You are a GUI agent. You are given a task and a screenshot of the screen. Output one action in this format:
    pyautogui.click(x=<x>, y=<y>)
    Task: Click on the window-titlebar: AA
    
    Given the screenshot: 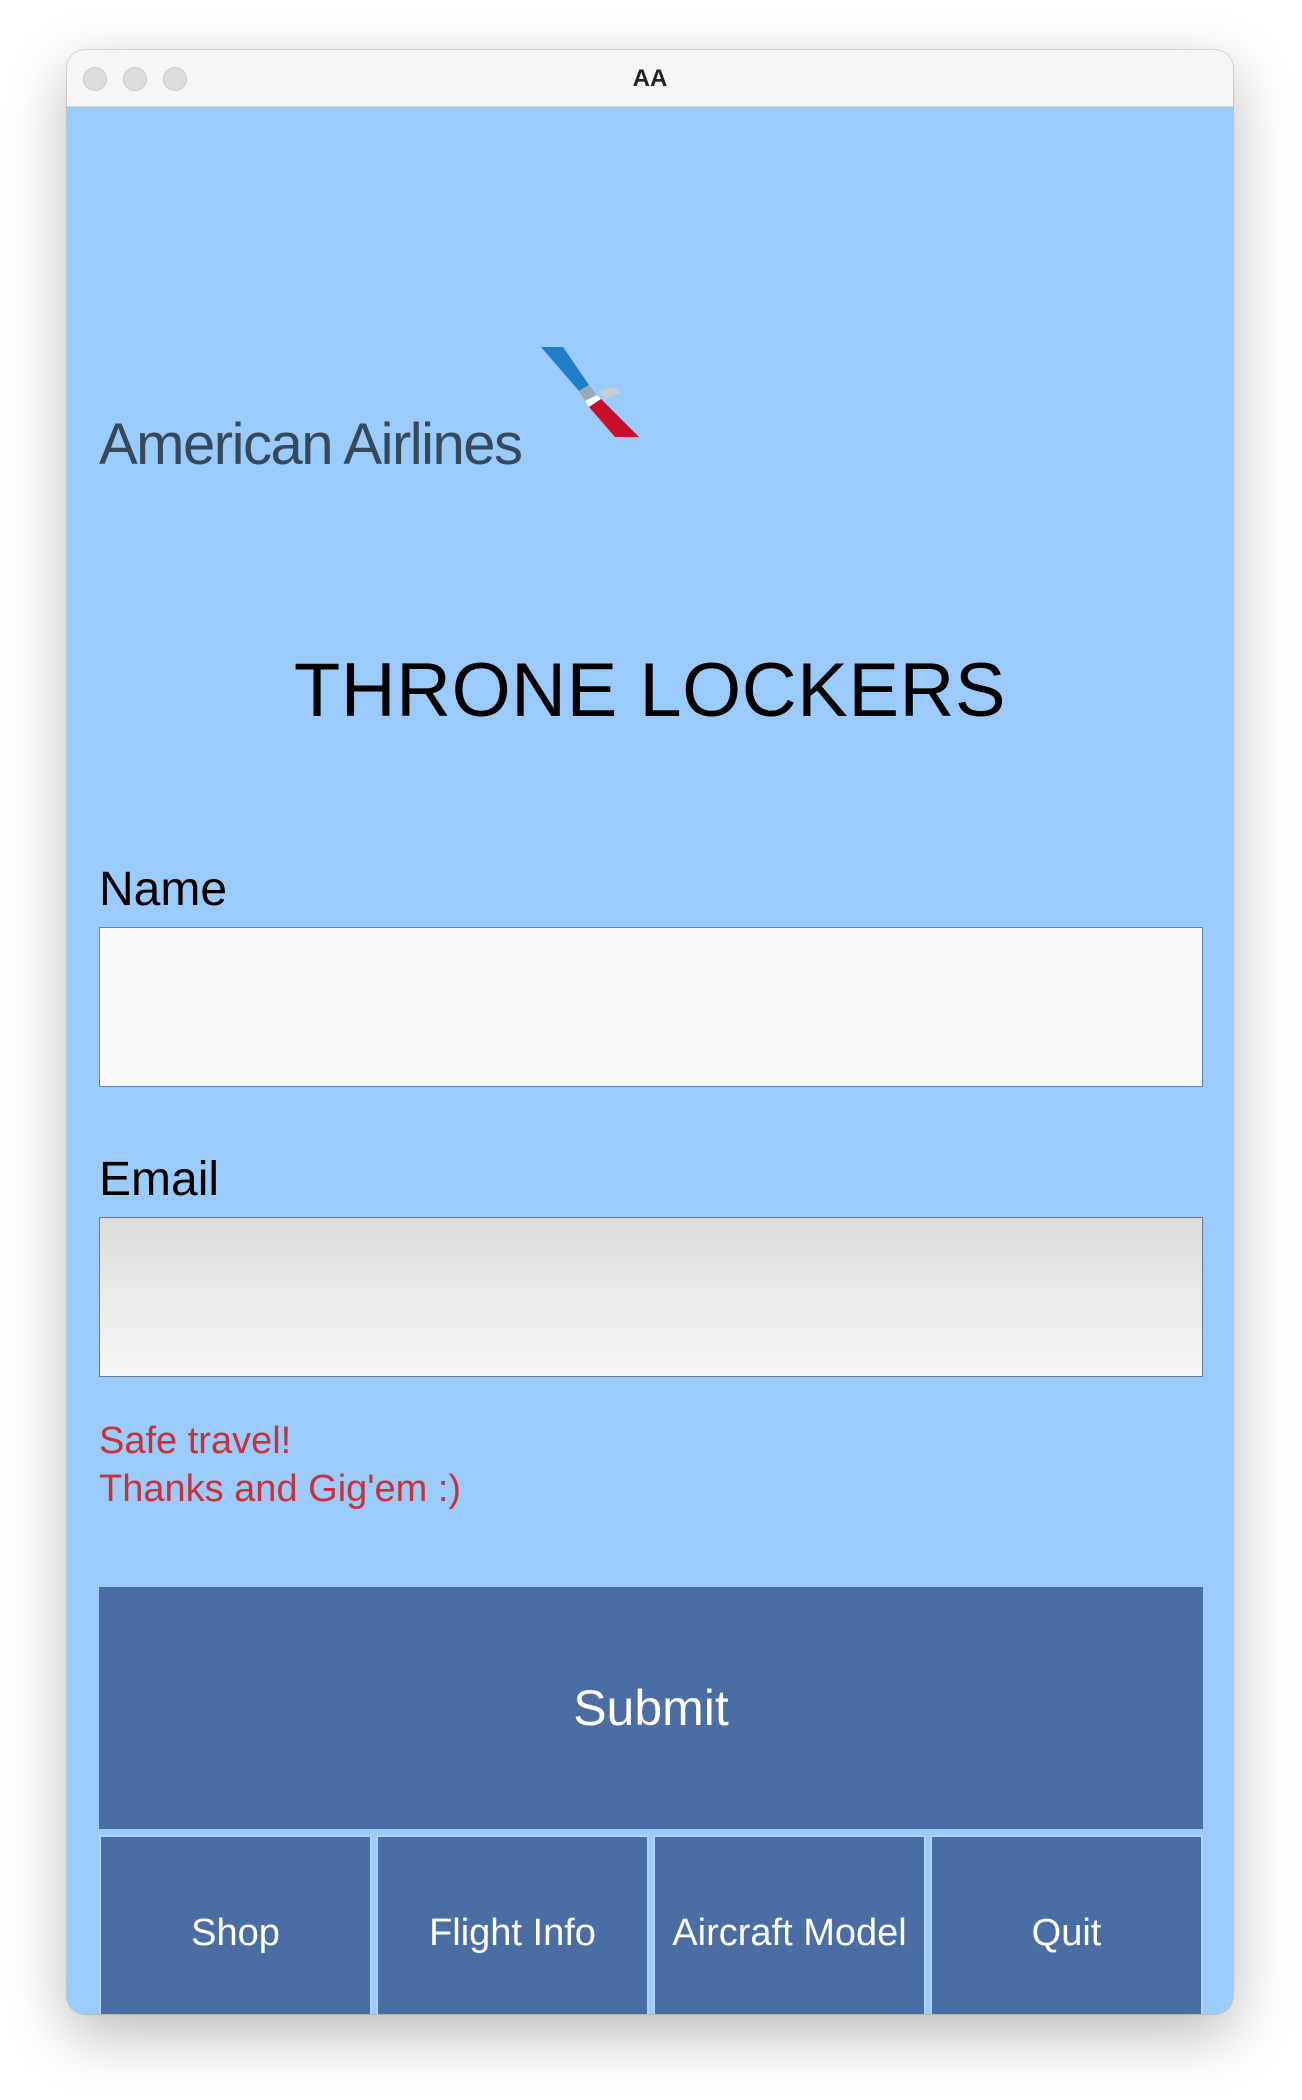 What is the action you would take?
    pyautogui.click(x=650, y=78)
    